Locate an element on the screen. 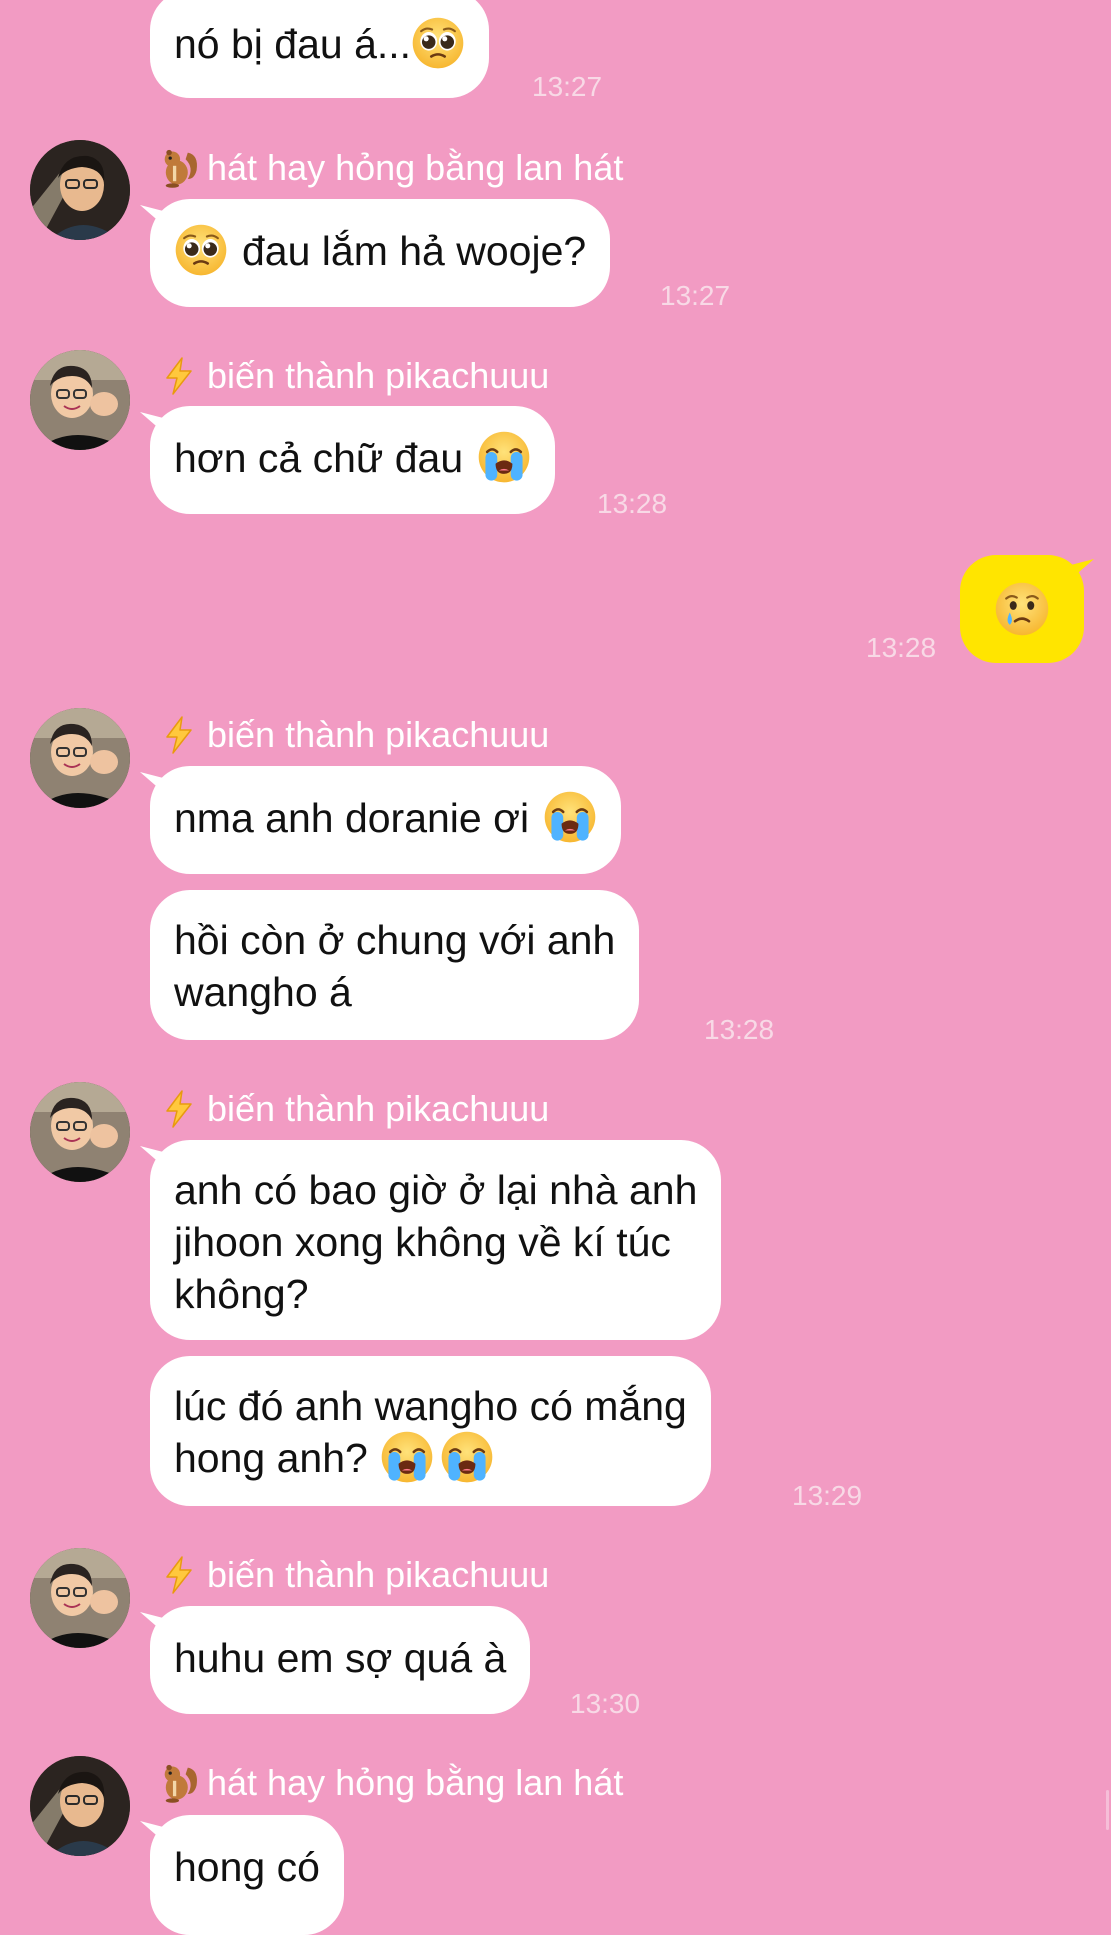  message-text-line: không? is located at coordinates (241, 1294).